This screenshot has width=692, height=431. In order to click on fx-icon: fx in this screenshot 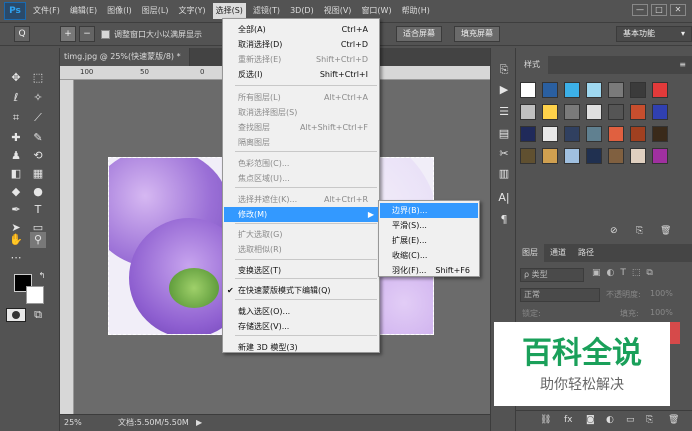, I will do `click(568, 420)`.